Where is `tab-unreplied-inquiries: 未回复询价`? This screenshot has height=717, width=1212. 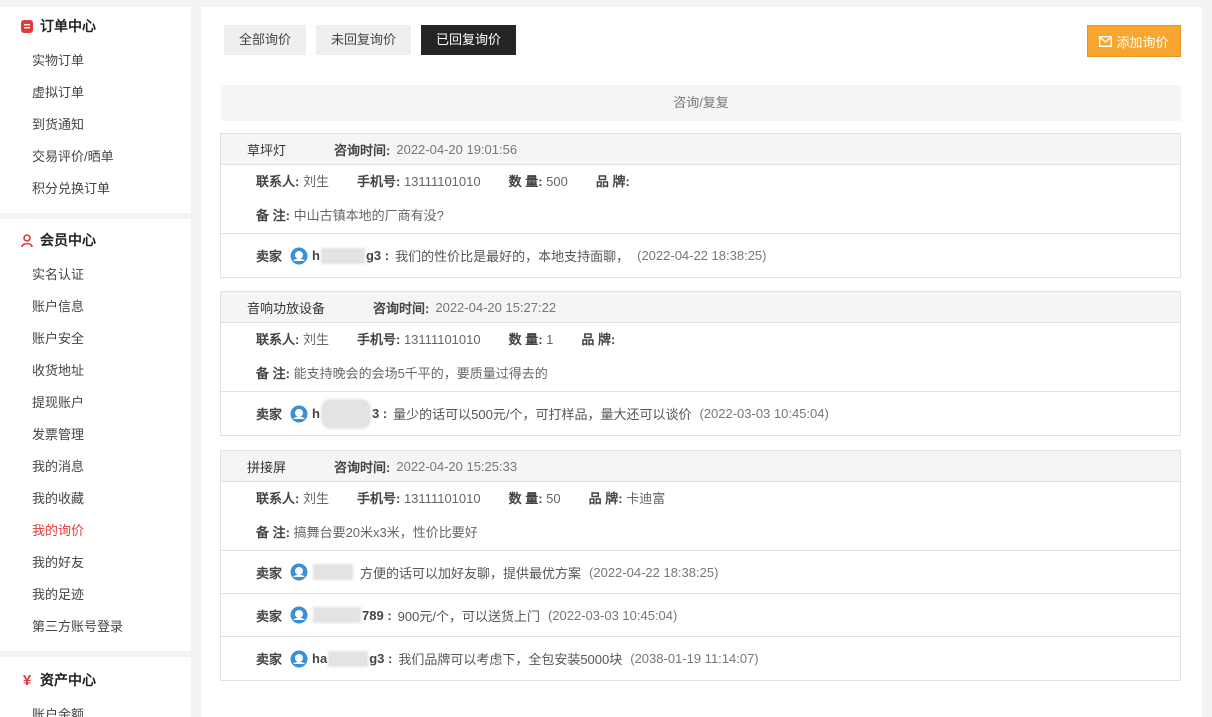 tab-unreplied-inquiries: 未回复询价 is located at coordinates (364, 40).